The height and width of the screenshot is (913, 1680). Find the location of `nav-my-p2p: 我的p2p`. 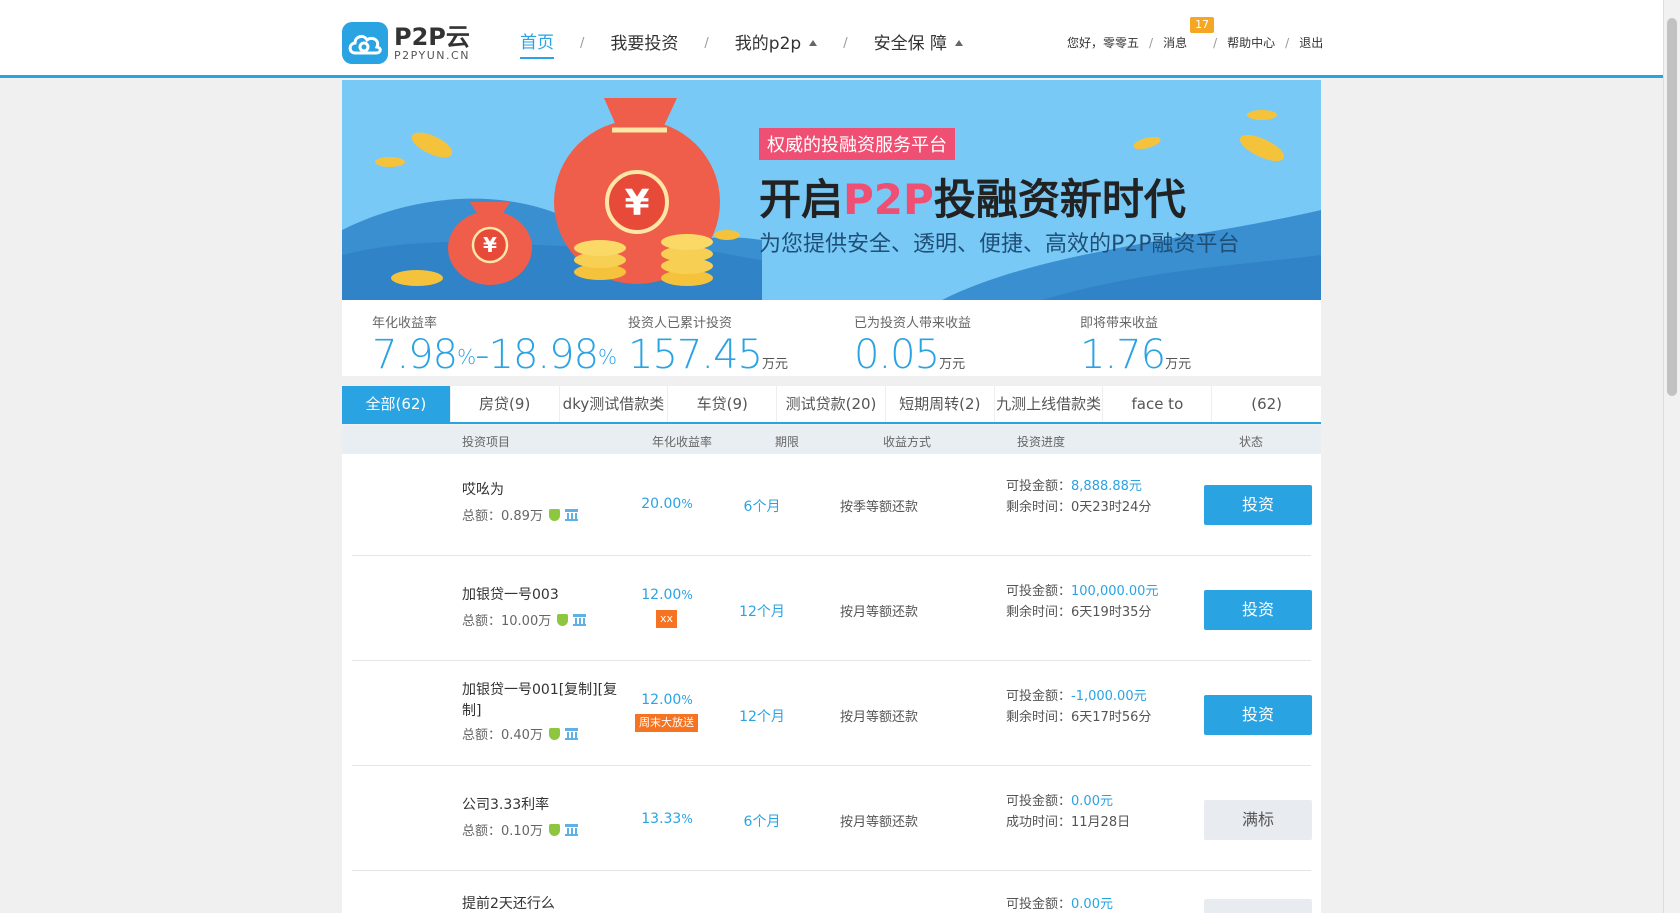

nav-my-p2p: 我的p2p is located at coordinates (776, 43).